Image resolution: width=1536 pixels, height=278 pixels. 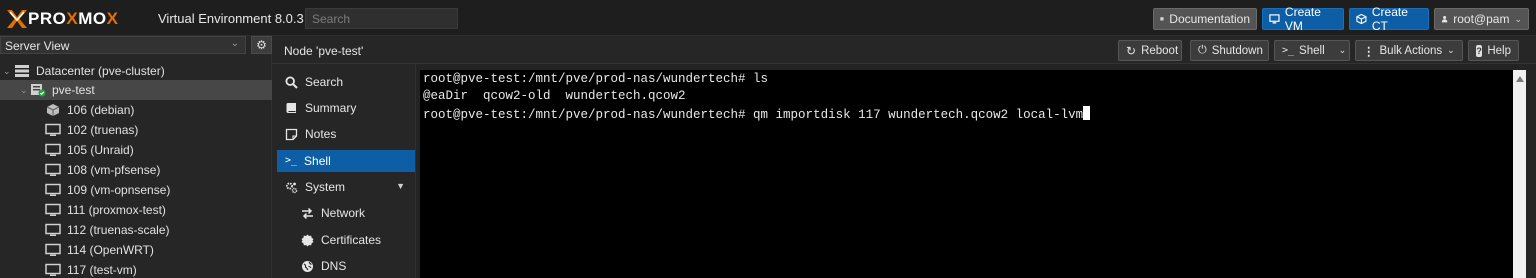 What do you see at coordinates (17, 19) in the screenshot?
I see `proxmox-x-icon` at bounding box center [17, 19].